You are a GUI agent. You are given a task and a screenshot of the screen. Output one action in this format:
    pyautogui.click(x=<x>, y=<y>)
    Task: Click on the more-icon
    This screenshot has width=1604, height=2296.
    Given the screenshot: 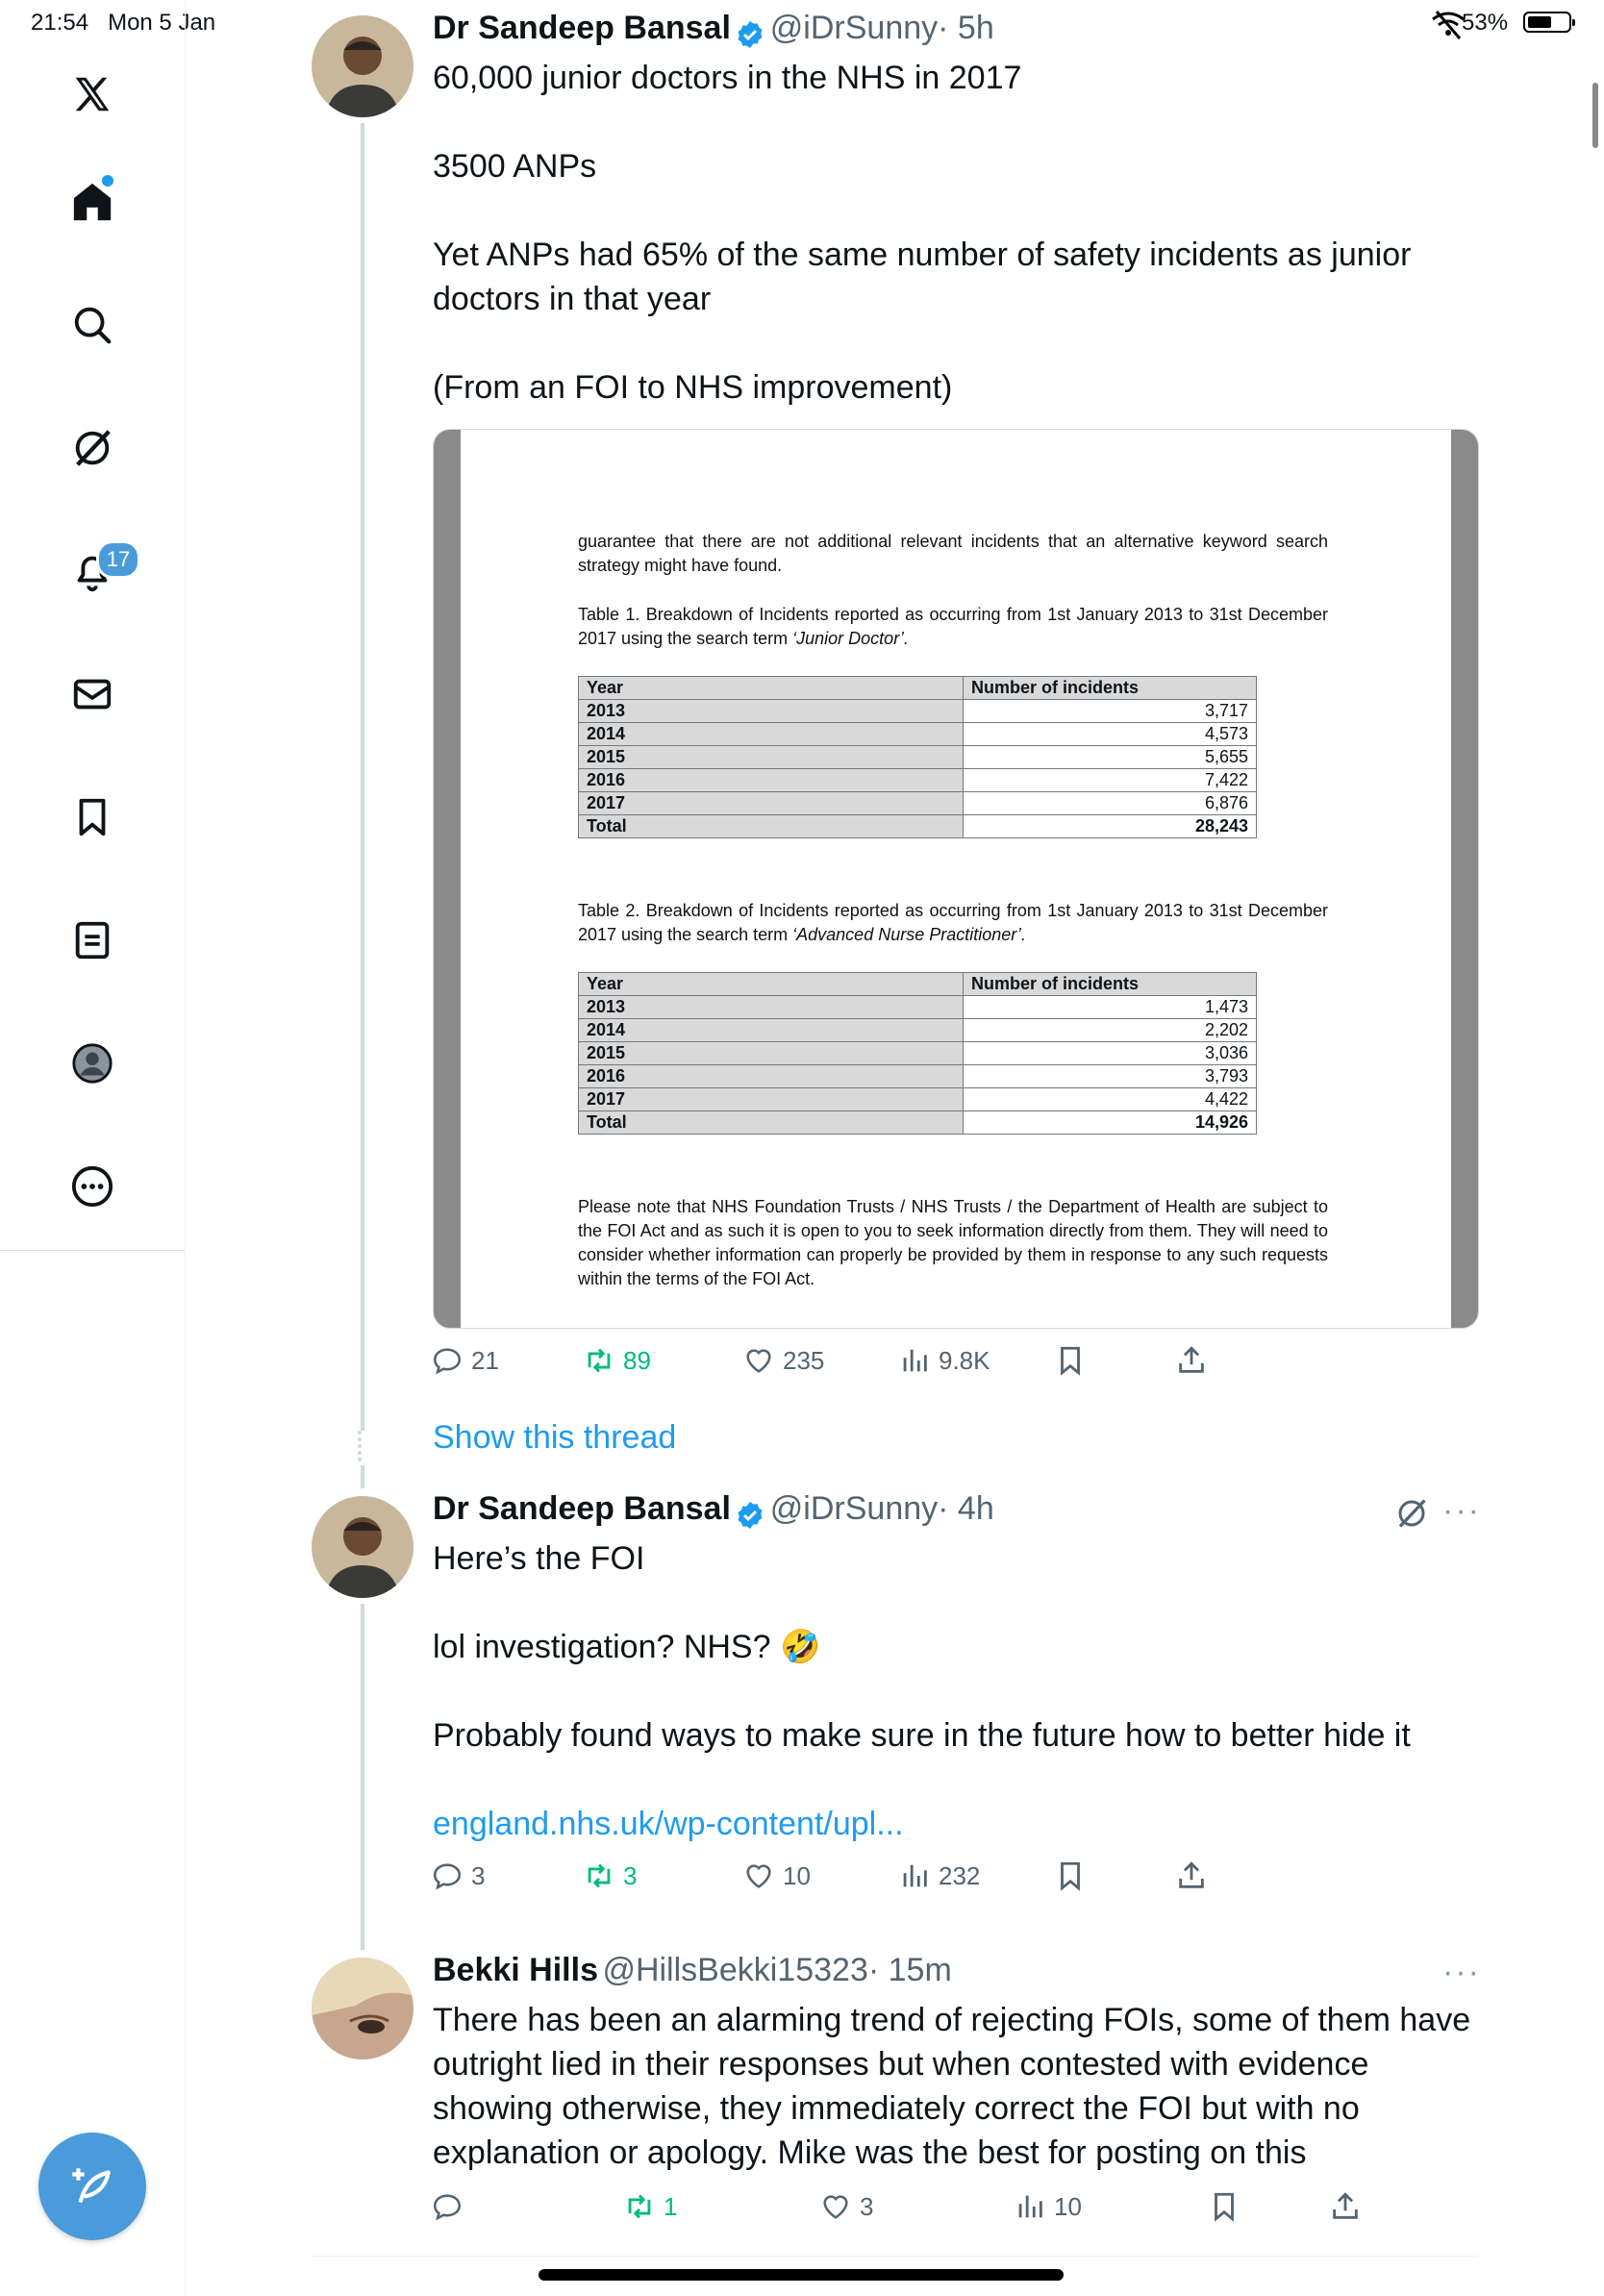 What is the action you would take?
    pyautogui.click(x=92, y=1186)
    